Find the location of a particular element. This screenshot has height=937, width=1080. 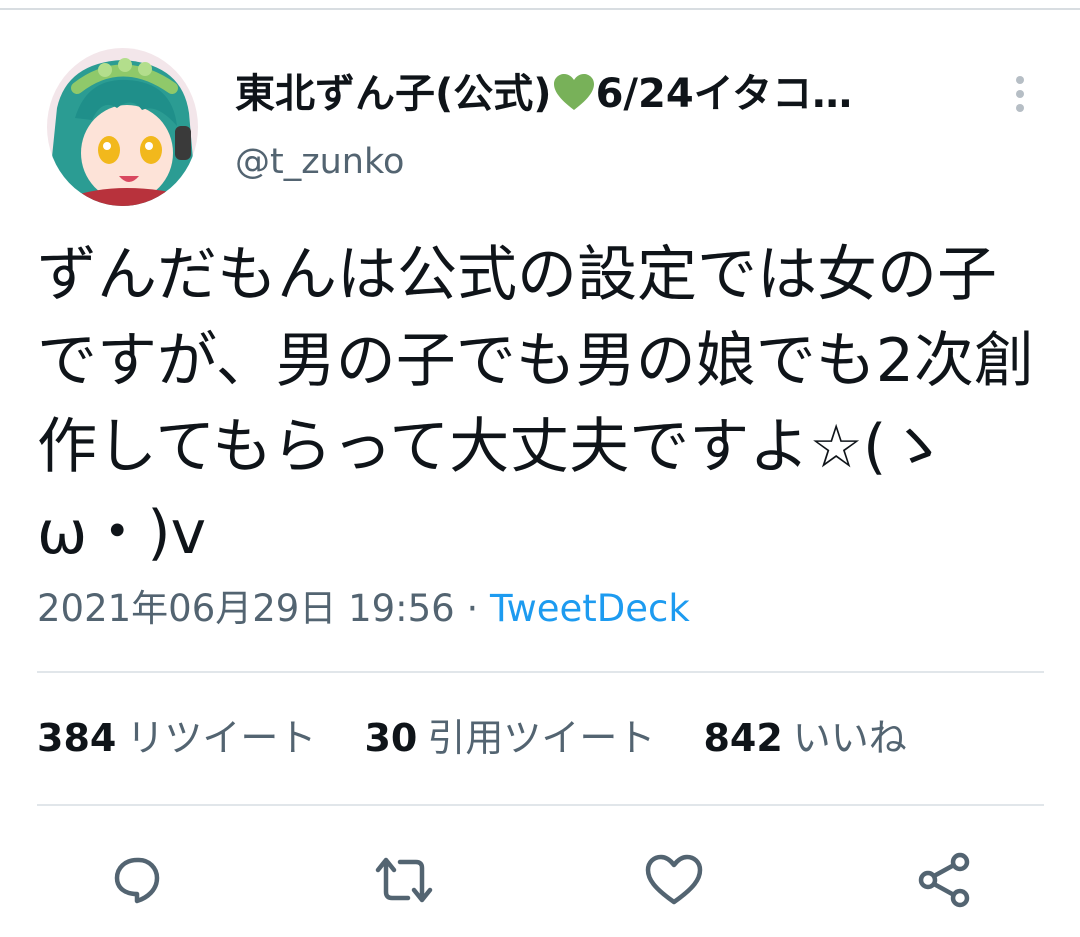

tweet-source-link: TweetDeck is located at coordinates (590, 608).